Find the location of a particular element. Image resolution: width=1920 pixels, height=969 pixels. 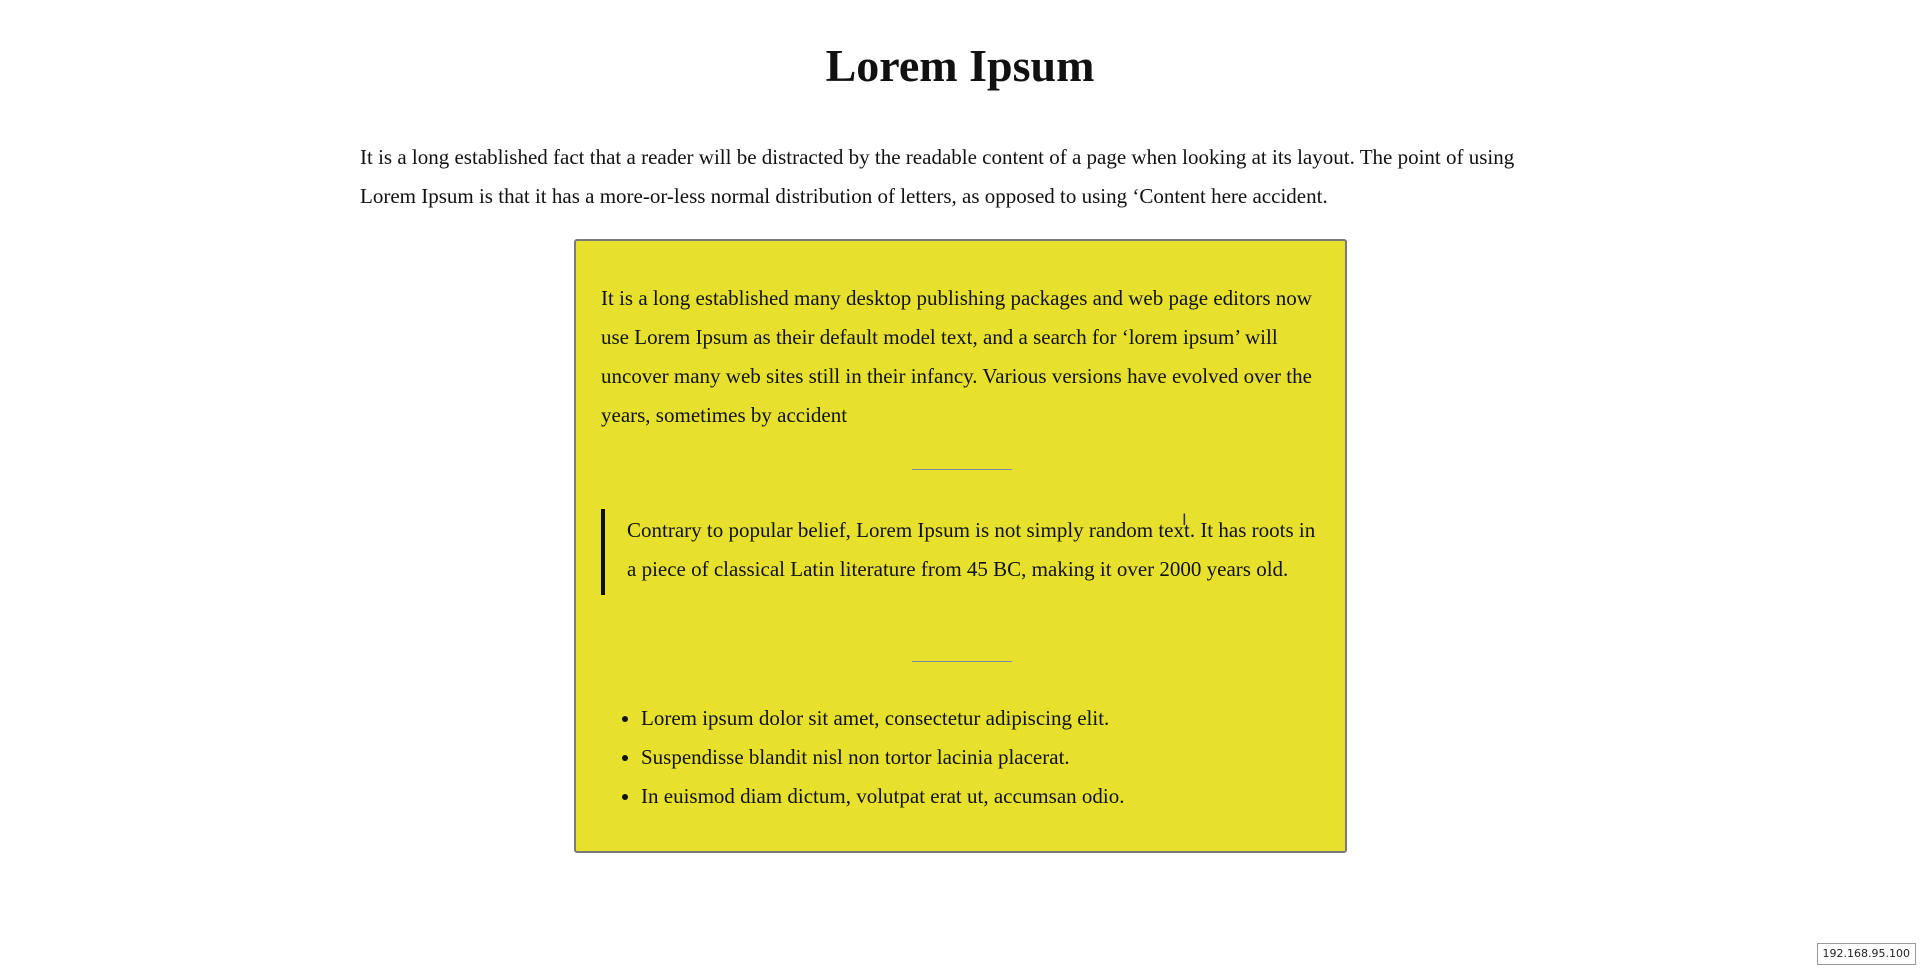

text-cursor-icon: I is located at coordinates (1184, 519).